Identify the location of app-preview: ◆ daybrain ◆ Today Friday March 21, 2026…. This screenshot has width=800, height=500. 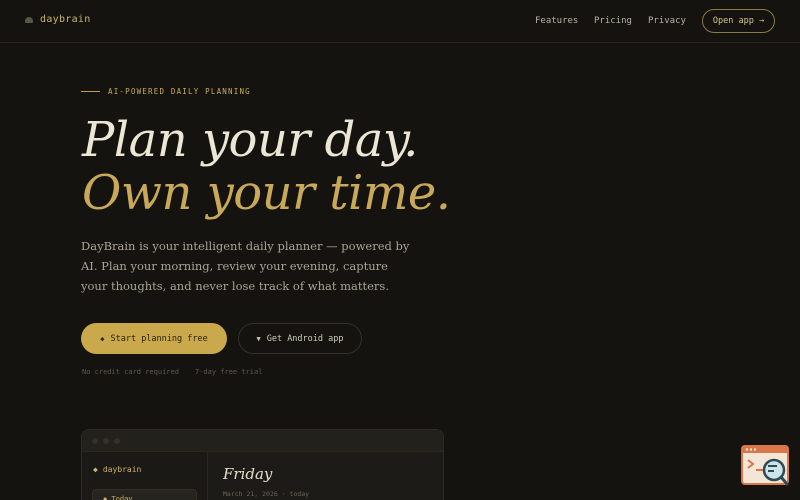
(262, 464).